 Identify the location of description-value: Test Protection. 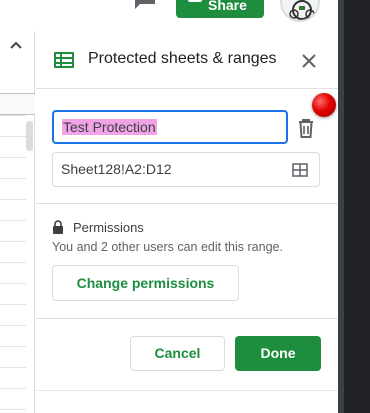
(109, 127).